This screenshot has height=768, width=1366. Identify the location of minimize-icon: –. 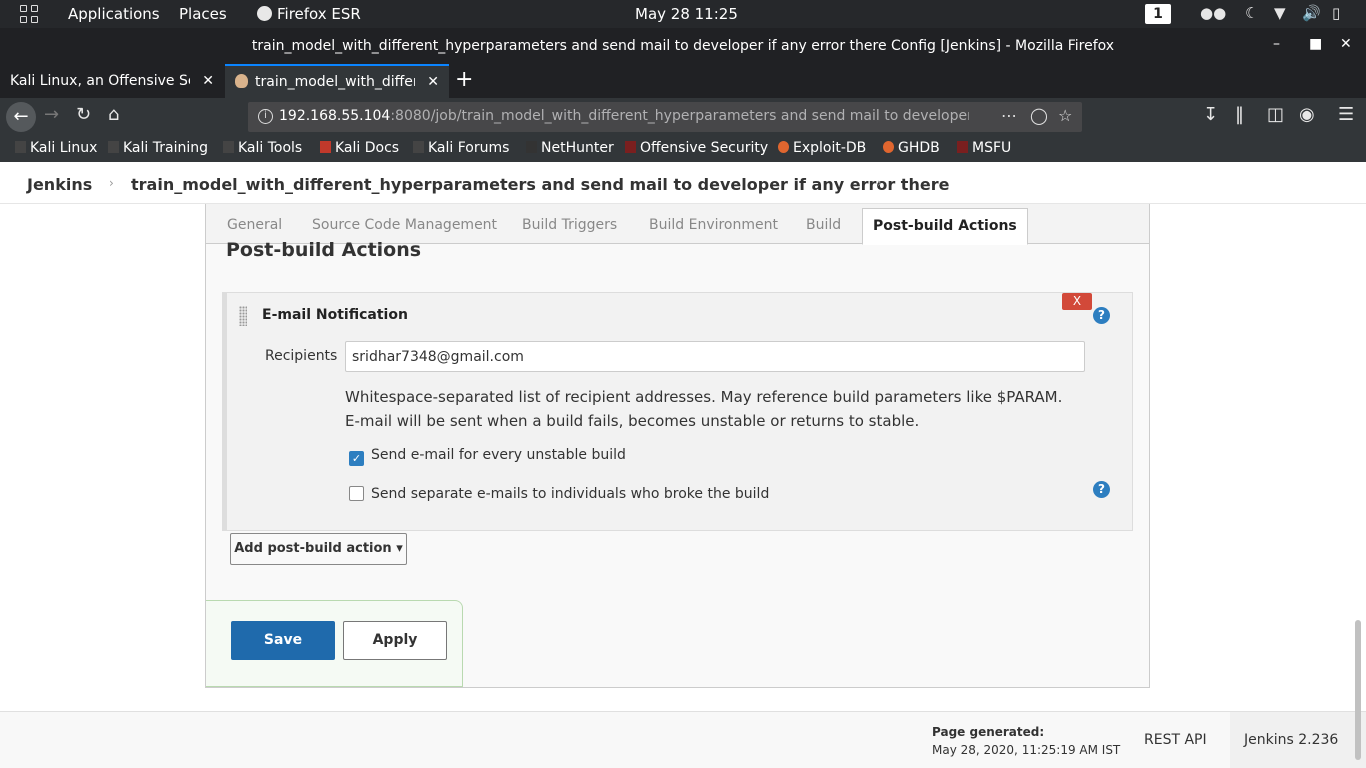
(1276, 44).